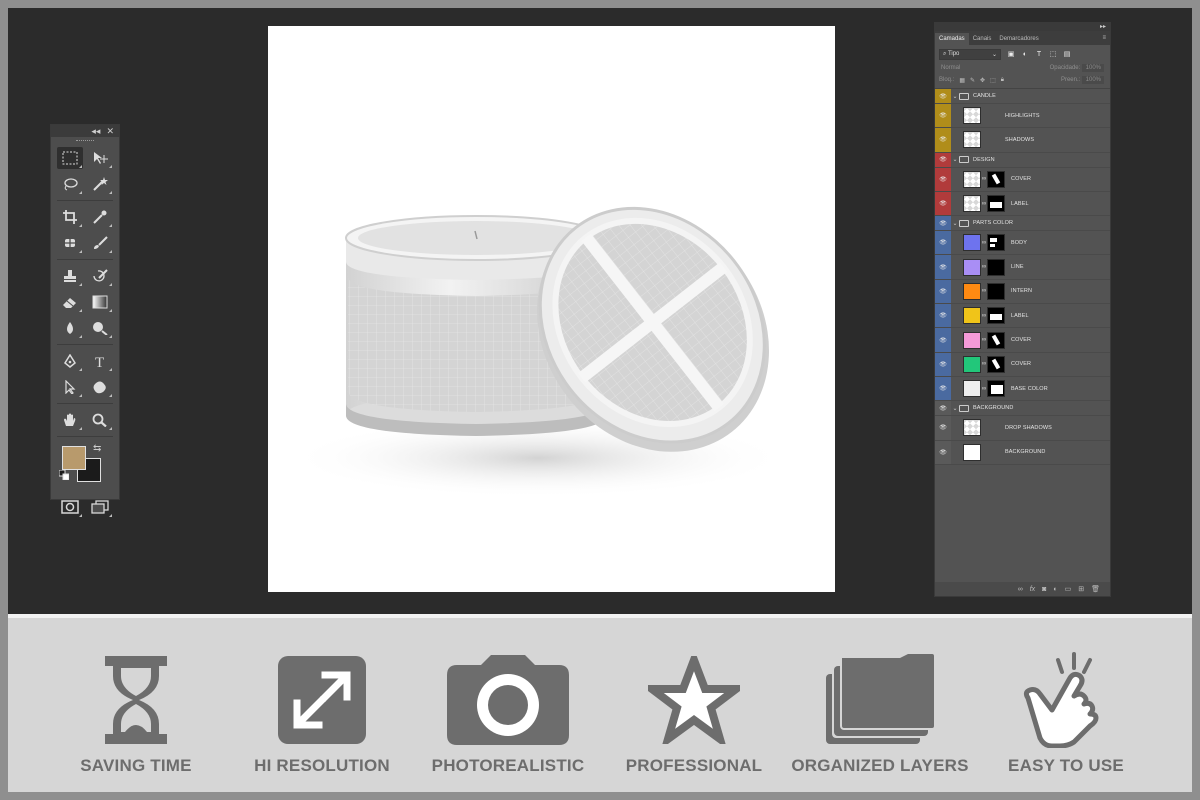 This screenshot has width=1200, height=800. Describe the element at coordinates (1022, 452) in the screenshot. I see `layer-row: 👁︎ BACKGROUND` at that location.